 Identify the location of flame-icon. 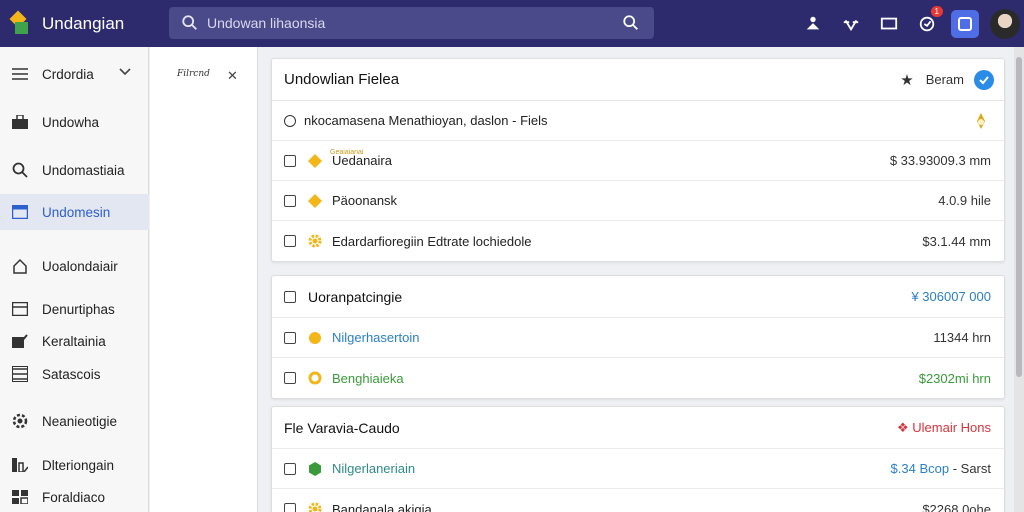
(981, 121).